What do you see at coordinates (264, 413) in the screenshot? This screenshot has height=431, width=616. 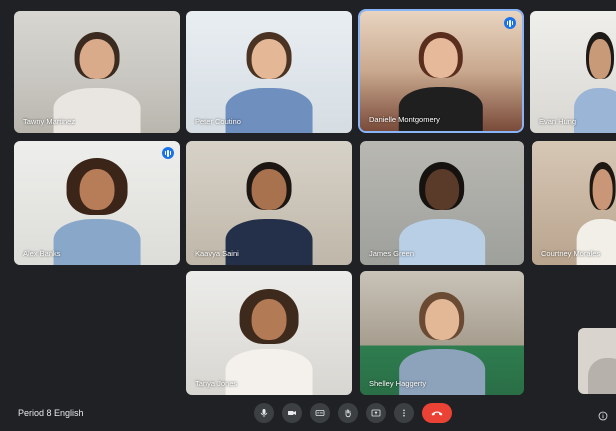 I see `microphone-icon` at bounding box center [264, 413].